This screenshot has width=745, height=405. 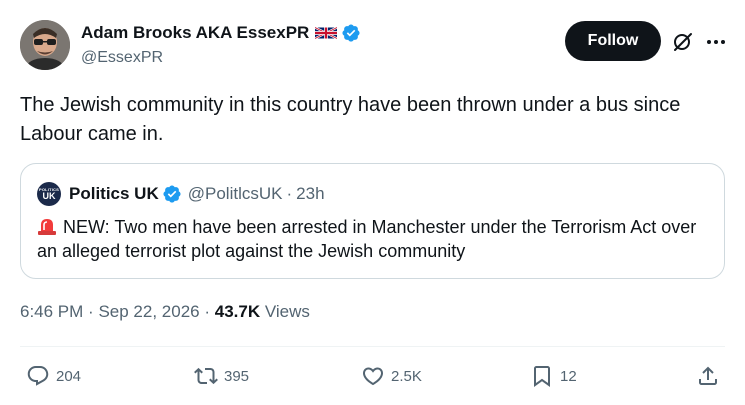 What do you see at coordinates (373, 376) in the screenshot?
I see `like-icon` at bounding box center [373, 376].